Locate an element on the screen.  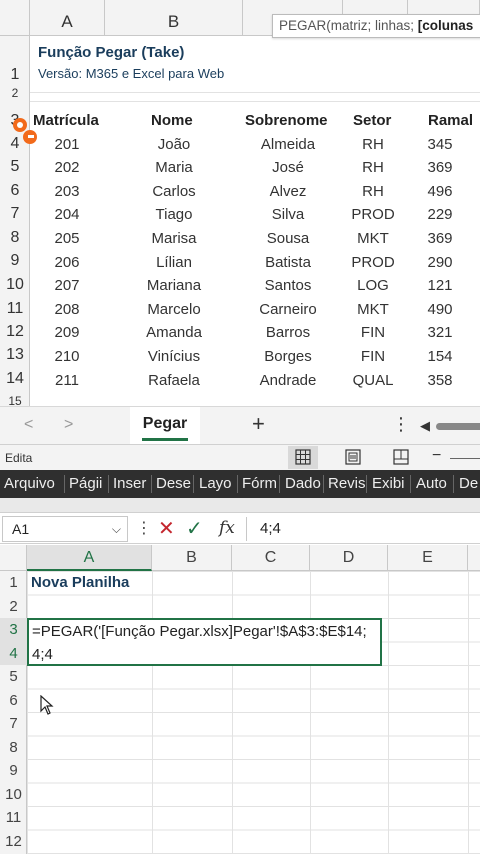
table-cell: 345 is located at coordinates (440, 144).